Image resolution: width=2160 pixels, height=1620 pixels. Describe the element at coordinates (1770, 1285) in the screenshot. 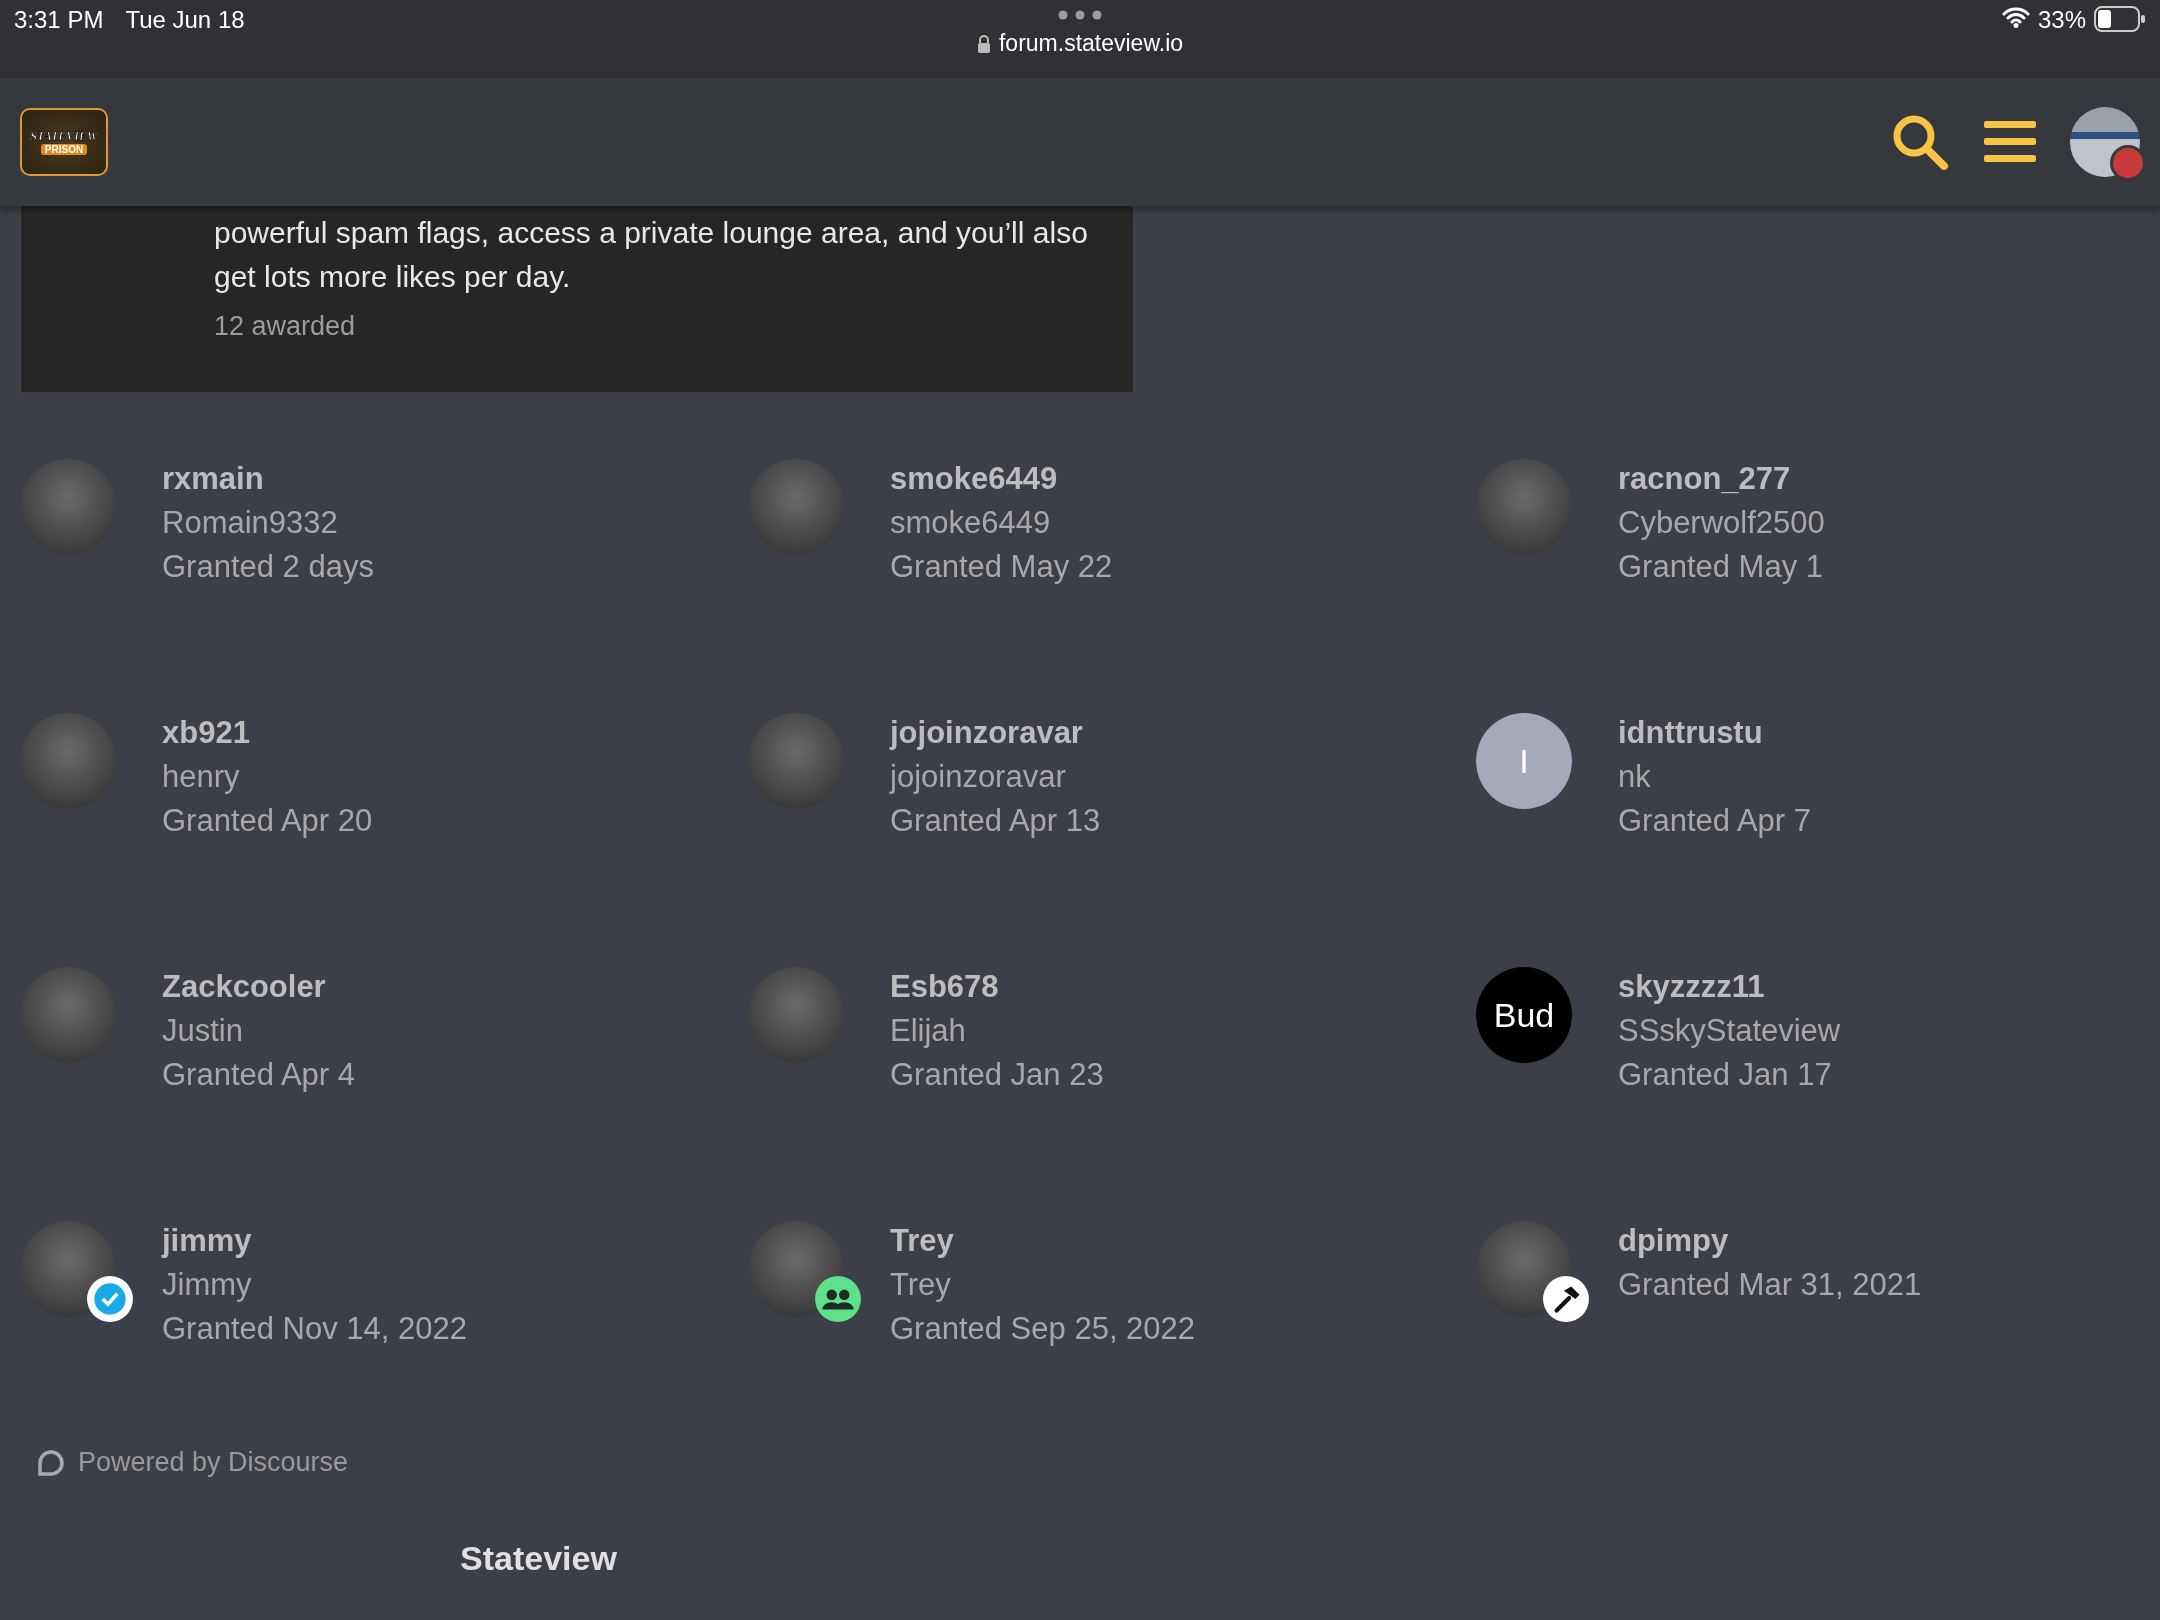

I see `granted-date: Granted Mar 31, 2021` at that location.